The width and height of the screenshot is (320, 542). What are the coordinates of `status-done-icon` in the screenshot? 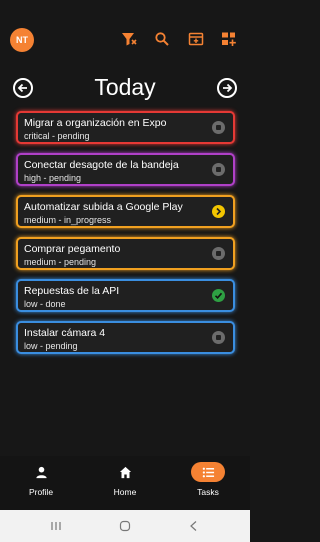 It's located at (218, 295).